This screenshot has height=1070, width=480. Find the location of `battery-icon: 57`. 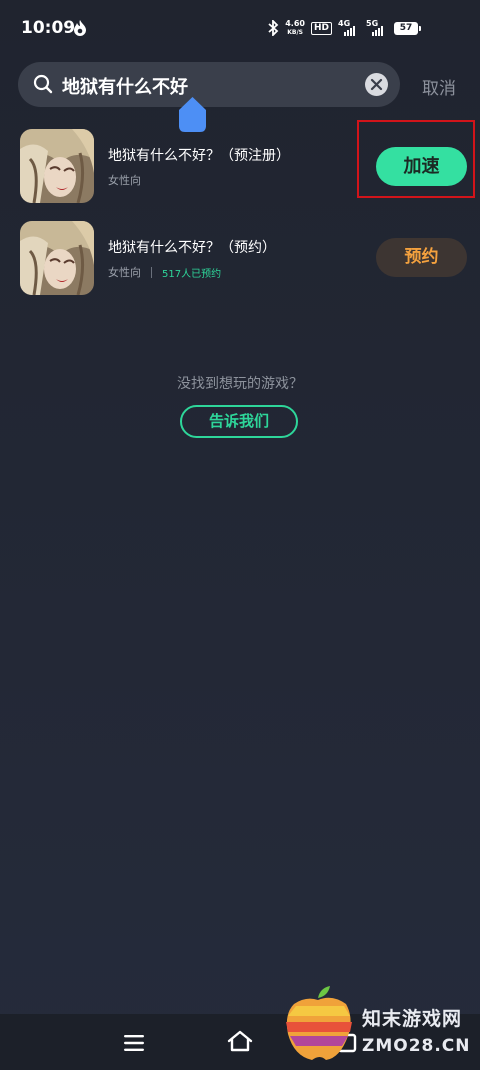

battery-icon: 57 is located at coordinates (407, 28).